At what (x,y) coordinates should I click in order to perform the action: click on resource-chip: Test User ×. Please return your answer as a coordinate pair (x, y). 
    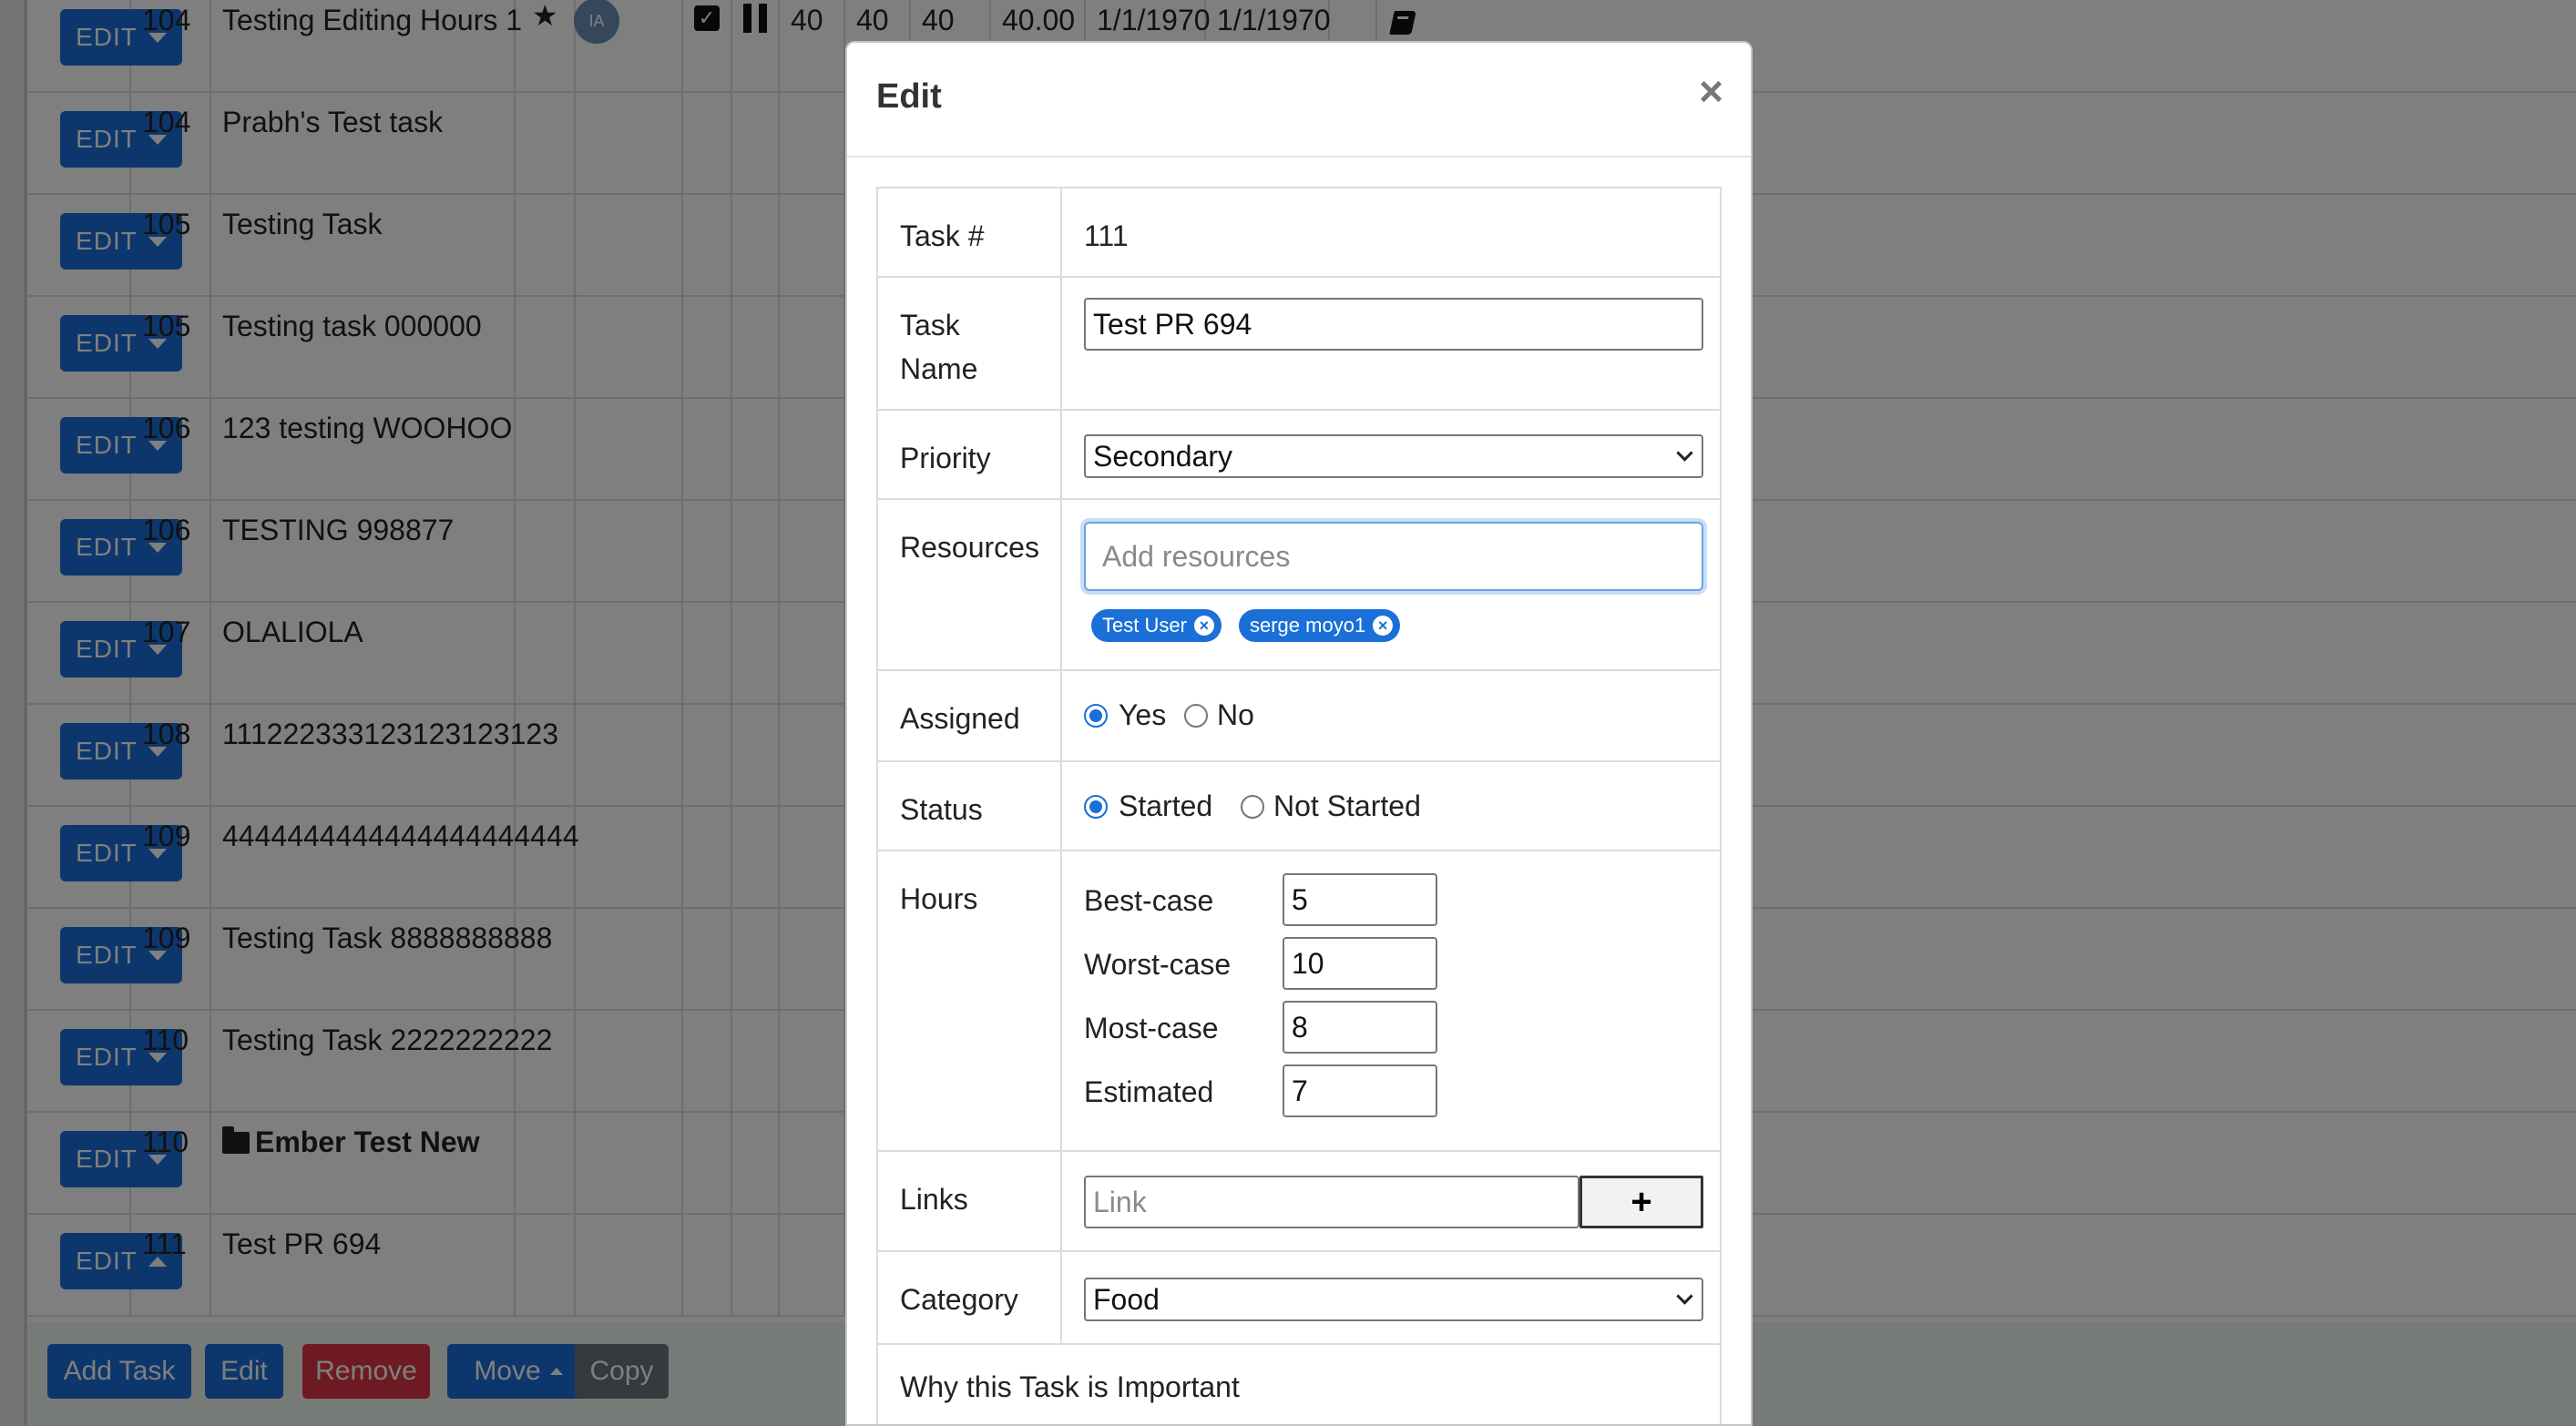
    Looking at the image, I should click on (1157, 625).